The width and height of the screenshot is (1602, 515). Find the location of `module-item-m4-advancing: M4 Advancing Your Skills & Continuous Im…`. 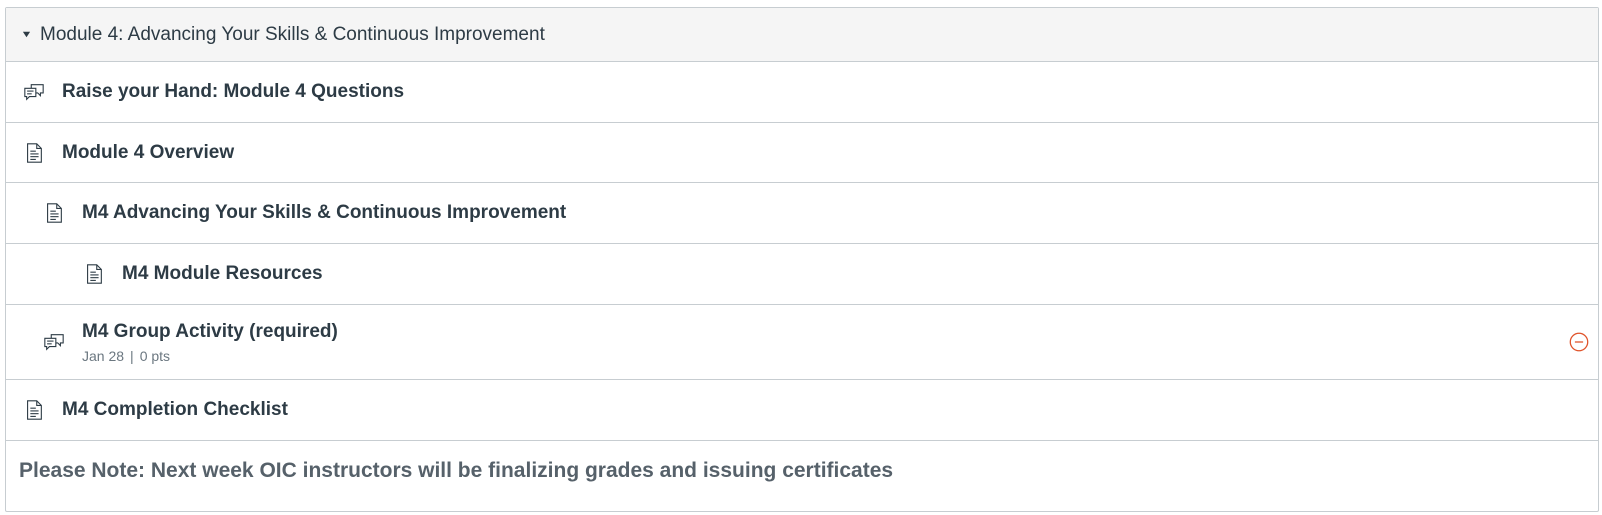

module-item-m4-advancing: M4 Advancing Your Skills & Continuous Im… is located at coordinates (802, 213).